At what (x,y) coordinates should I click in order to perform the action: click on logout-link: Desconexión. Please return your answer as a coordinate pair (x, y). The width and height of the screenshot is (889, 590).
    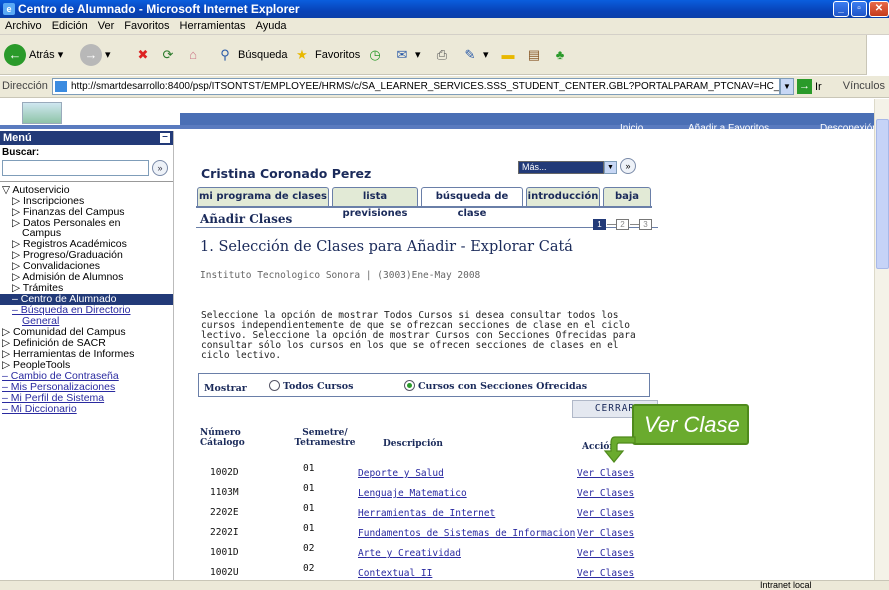
    Looking at the image, I should click on (847, 128).